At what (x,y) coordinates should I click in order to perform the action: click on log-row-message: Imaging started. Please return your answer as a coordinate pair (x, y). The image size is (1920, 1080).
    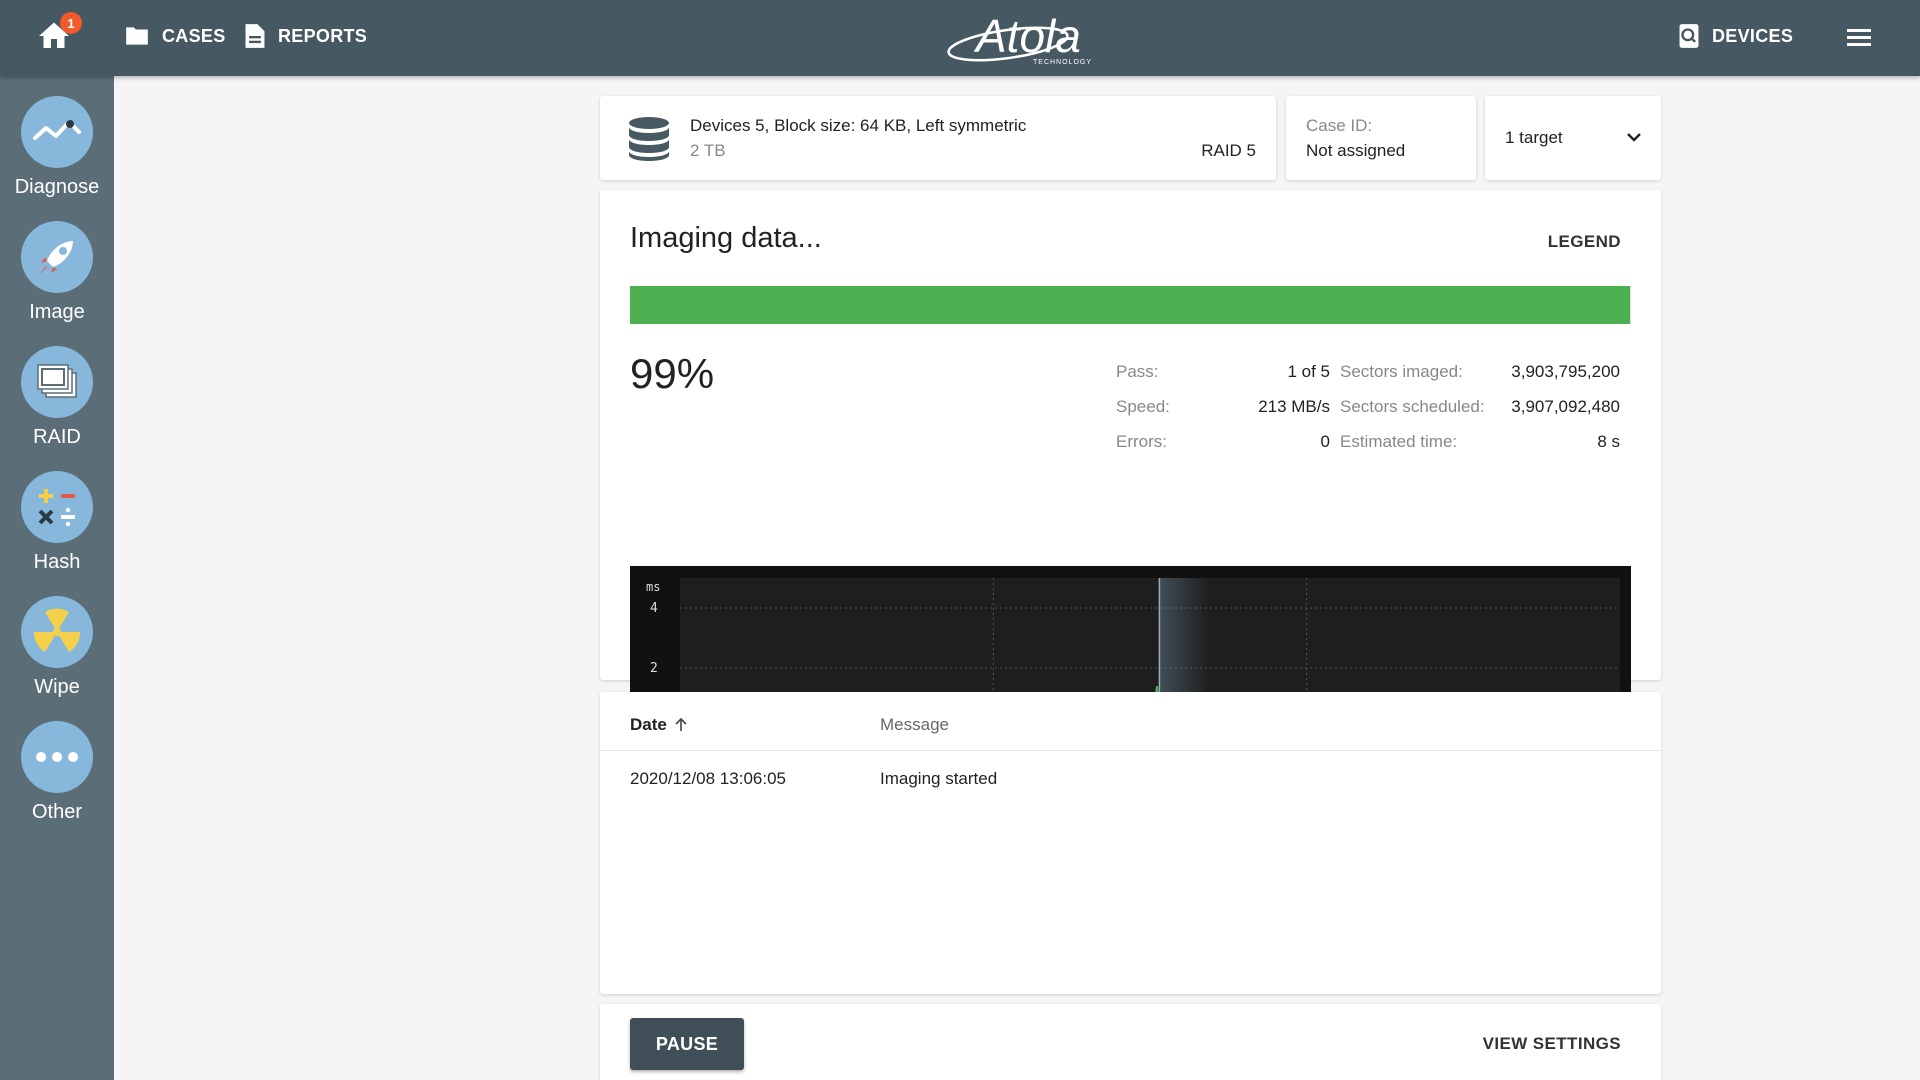
    Looking at the image, I should click on (939, 778).